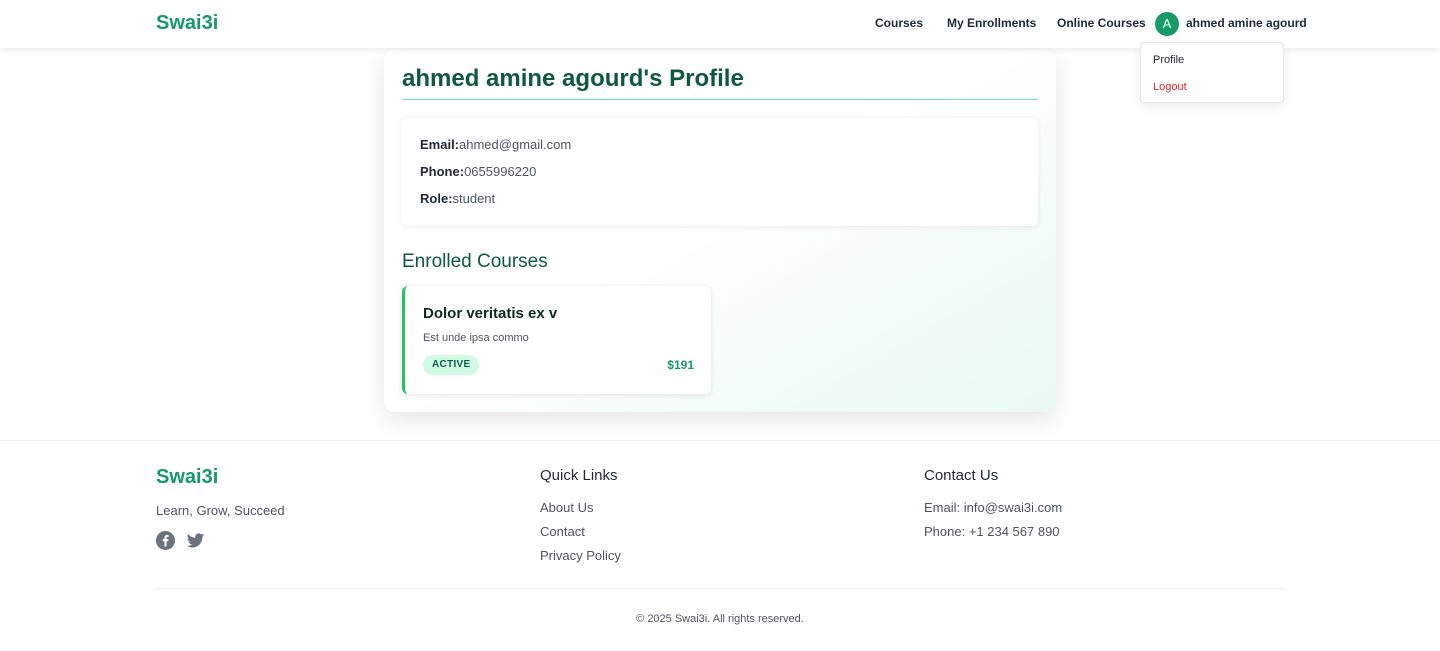 The height and width of the screenshot is (651, 1440). I want to click on menu-item-profile: Profile, so click(1168, 60).